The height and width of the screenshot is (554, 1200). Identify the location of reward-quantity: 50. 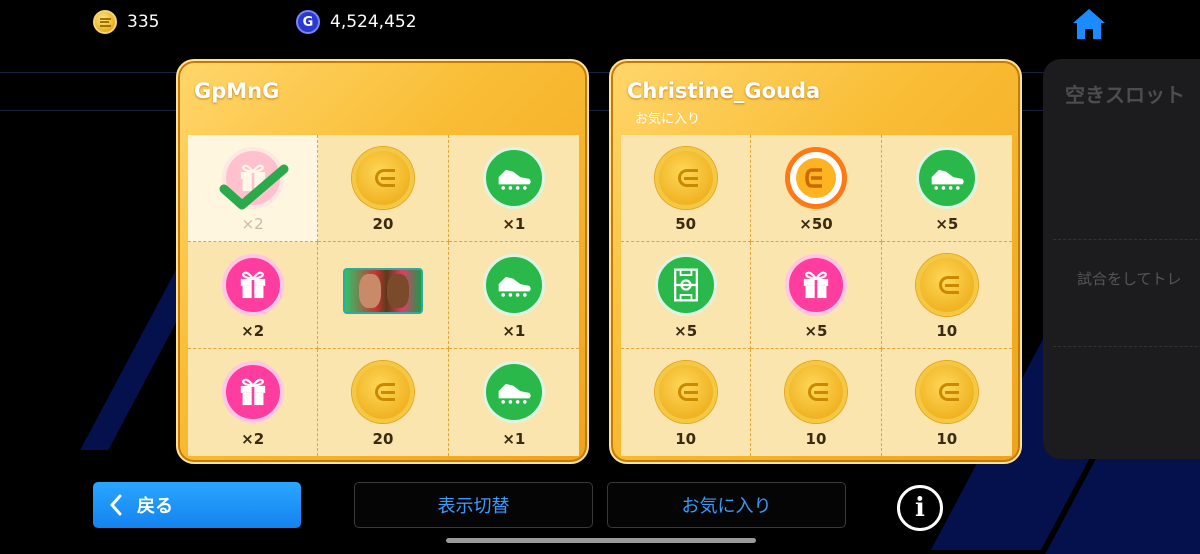
(686, 224).